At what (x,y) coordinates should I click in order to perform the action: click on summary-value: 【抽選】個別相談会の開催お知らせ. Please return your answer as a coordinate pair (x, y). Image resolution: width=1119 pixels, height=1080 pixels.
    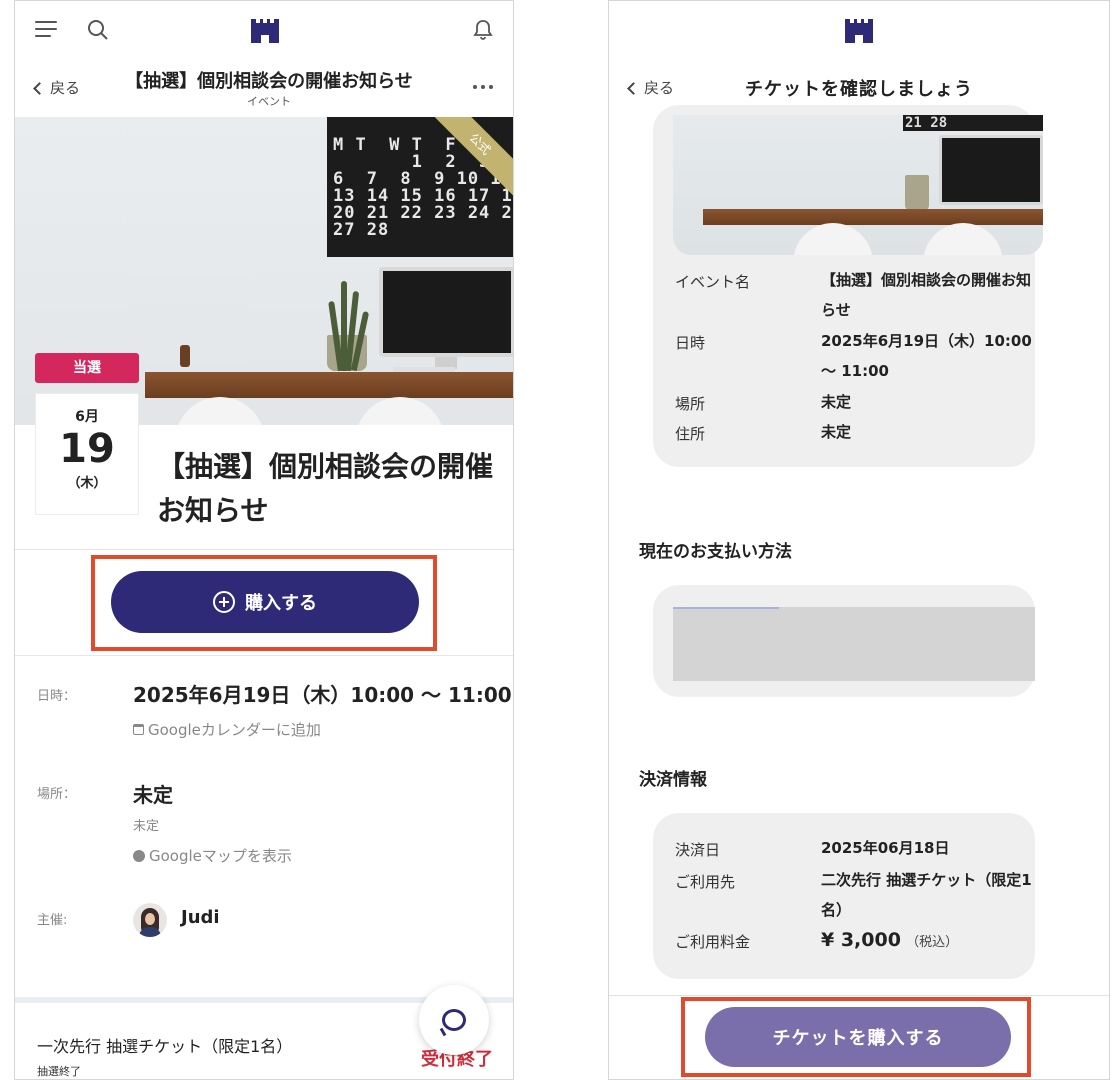
    Looking at the image, I should click on (926, 295).